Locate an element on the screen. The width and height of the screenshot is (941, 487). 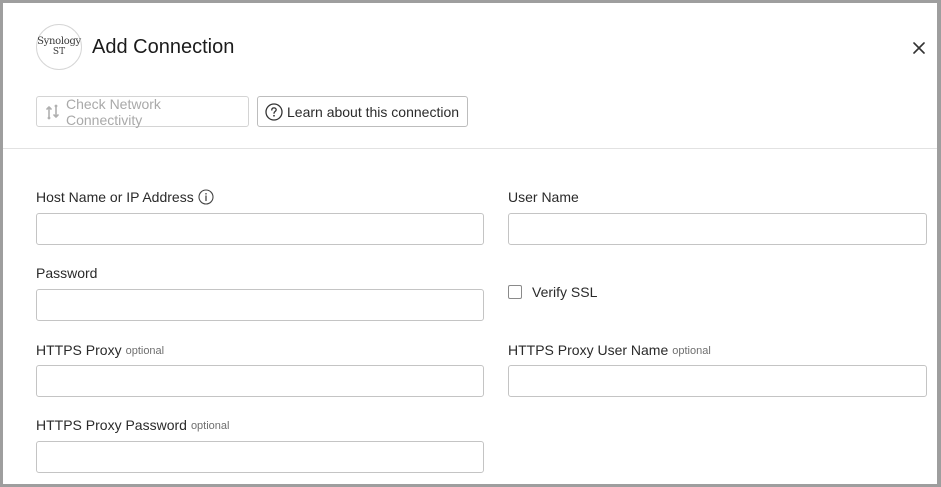
user-name-label: User Name is located at coordinates (543, 197).